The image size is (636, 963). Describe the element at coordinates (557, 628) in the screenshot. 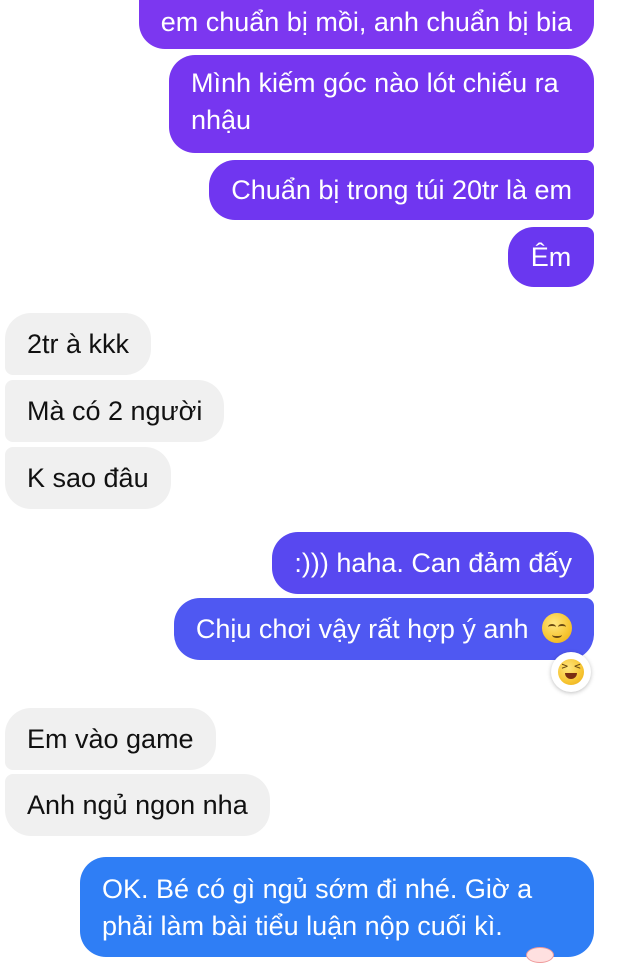

I see `relieved-face-emoji` at that location.